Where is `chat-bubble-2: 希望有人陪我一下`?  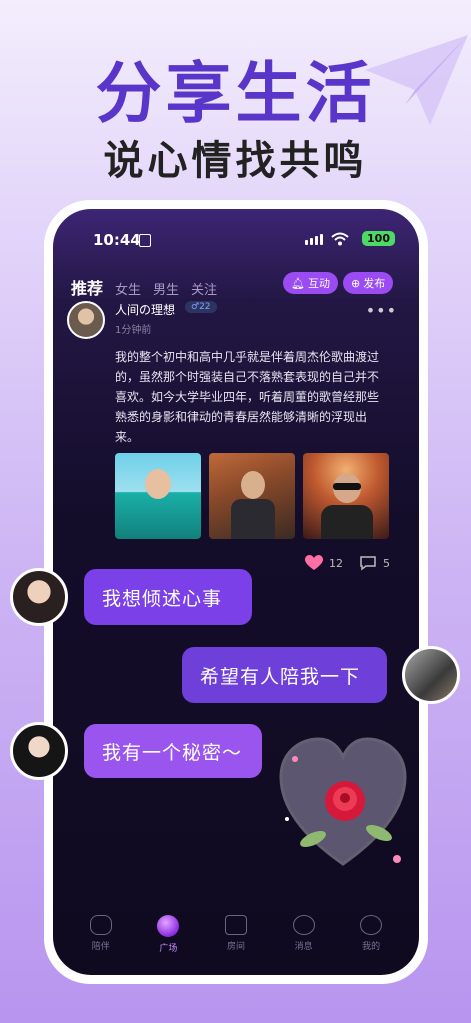
chat-bubble-2: 希望有人陪我一下 is located at coordinates (284, 675).